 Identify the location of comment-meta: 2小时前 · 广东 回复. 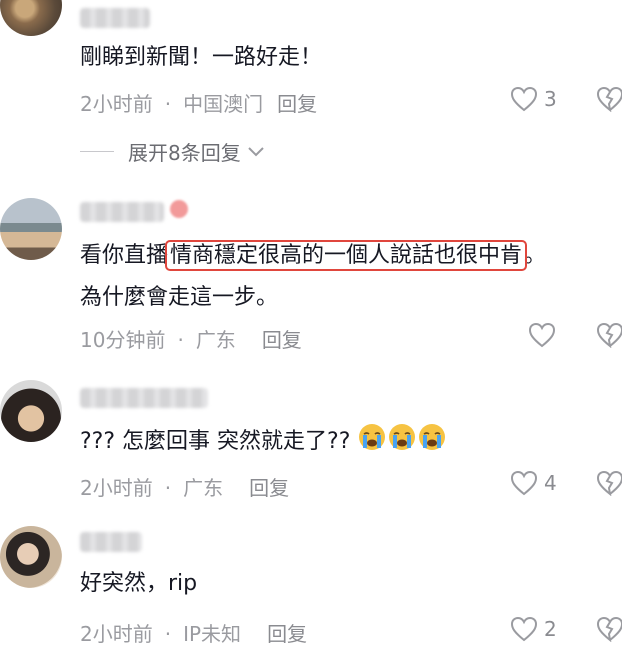
(184, 486).